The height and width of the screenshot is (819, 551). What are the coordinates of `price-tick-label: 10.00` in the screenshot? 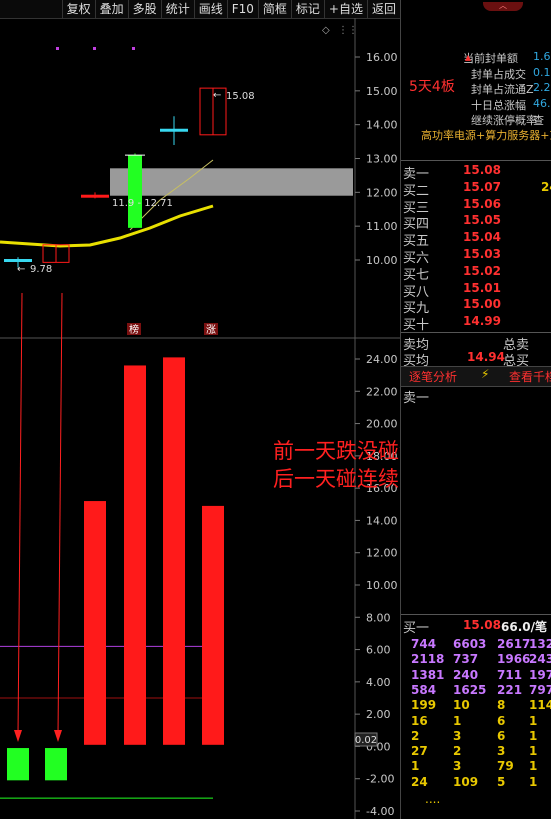 It's located at (382, 260).